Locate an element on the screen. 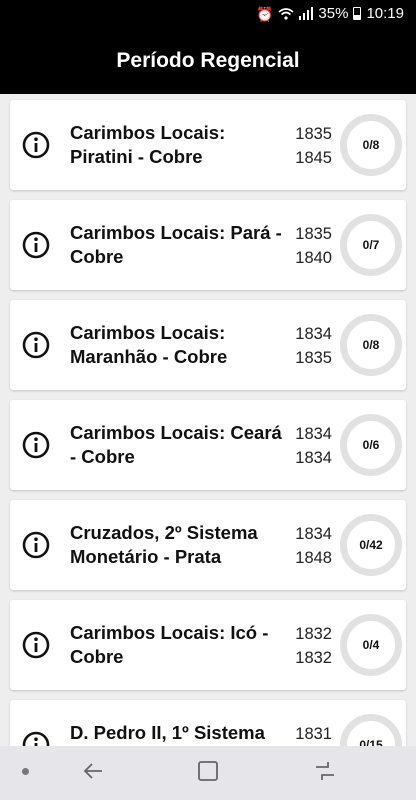  item-years: 1835 1840 is located at coordinates (310, 246).